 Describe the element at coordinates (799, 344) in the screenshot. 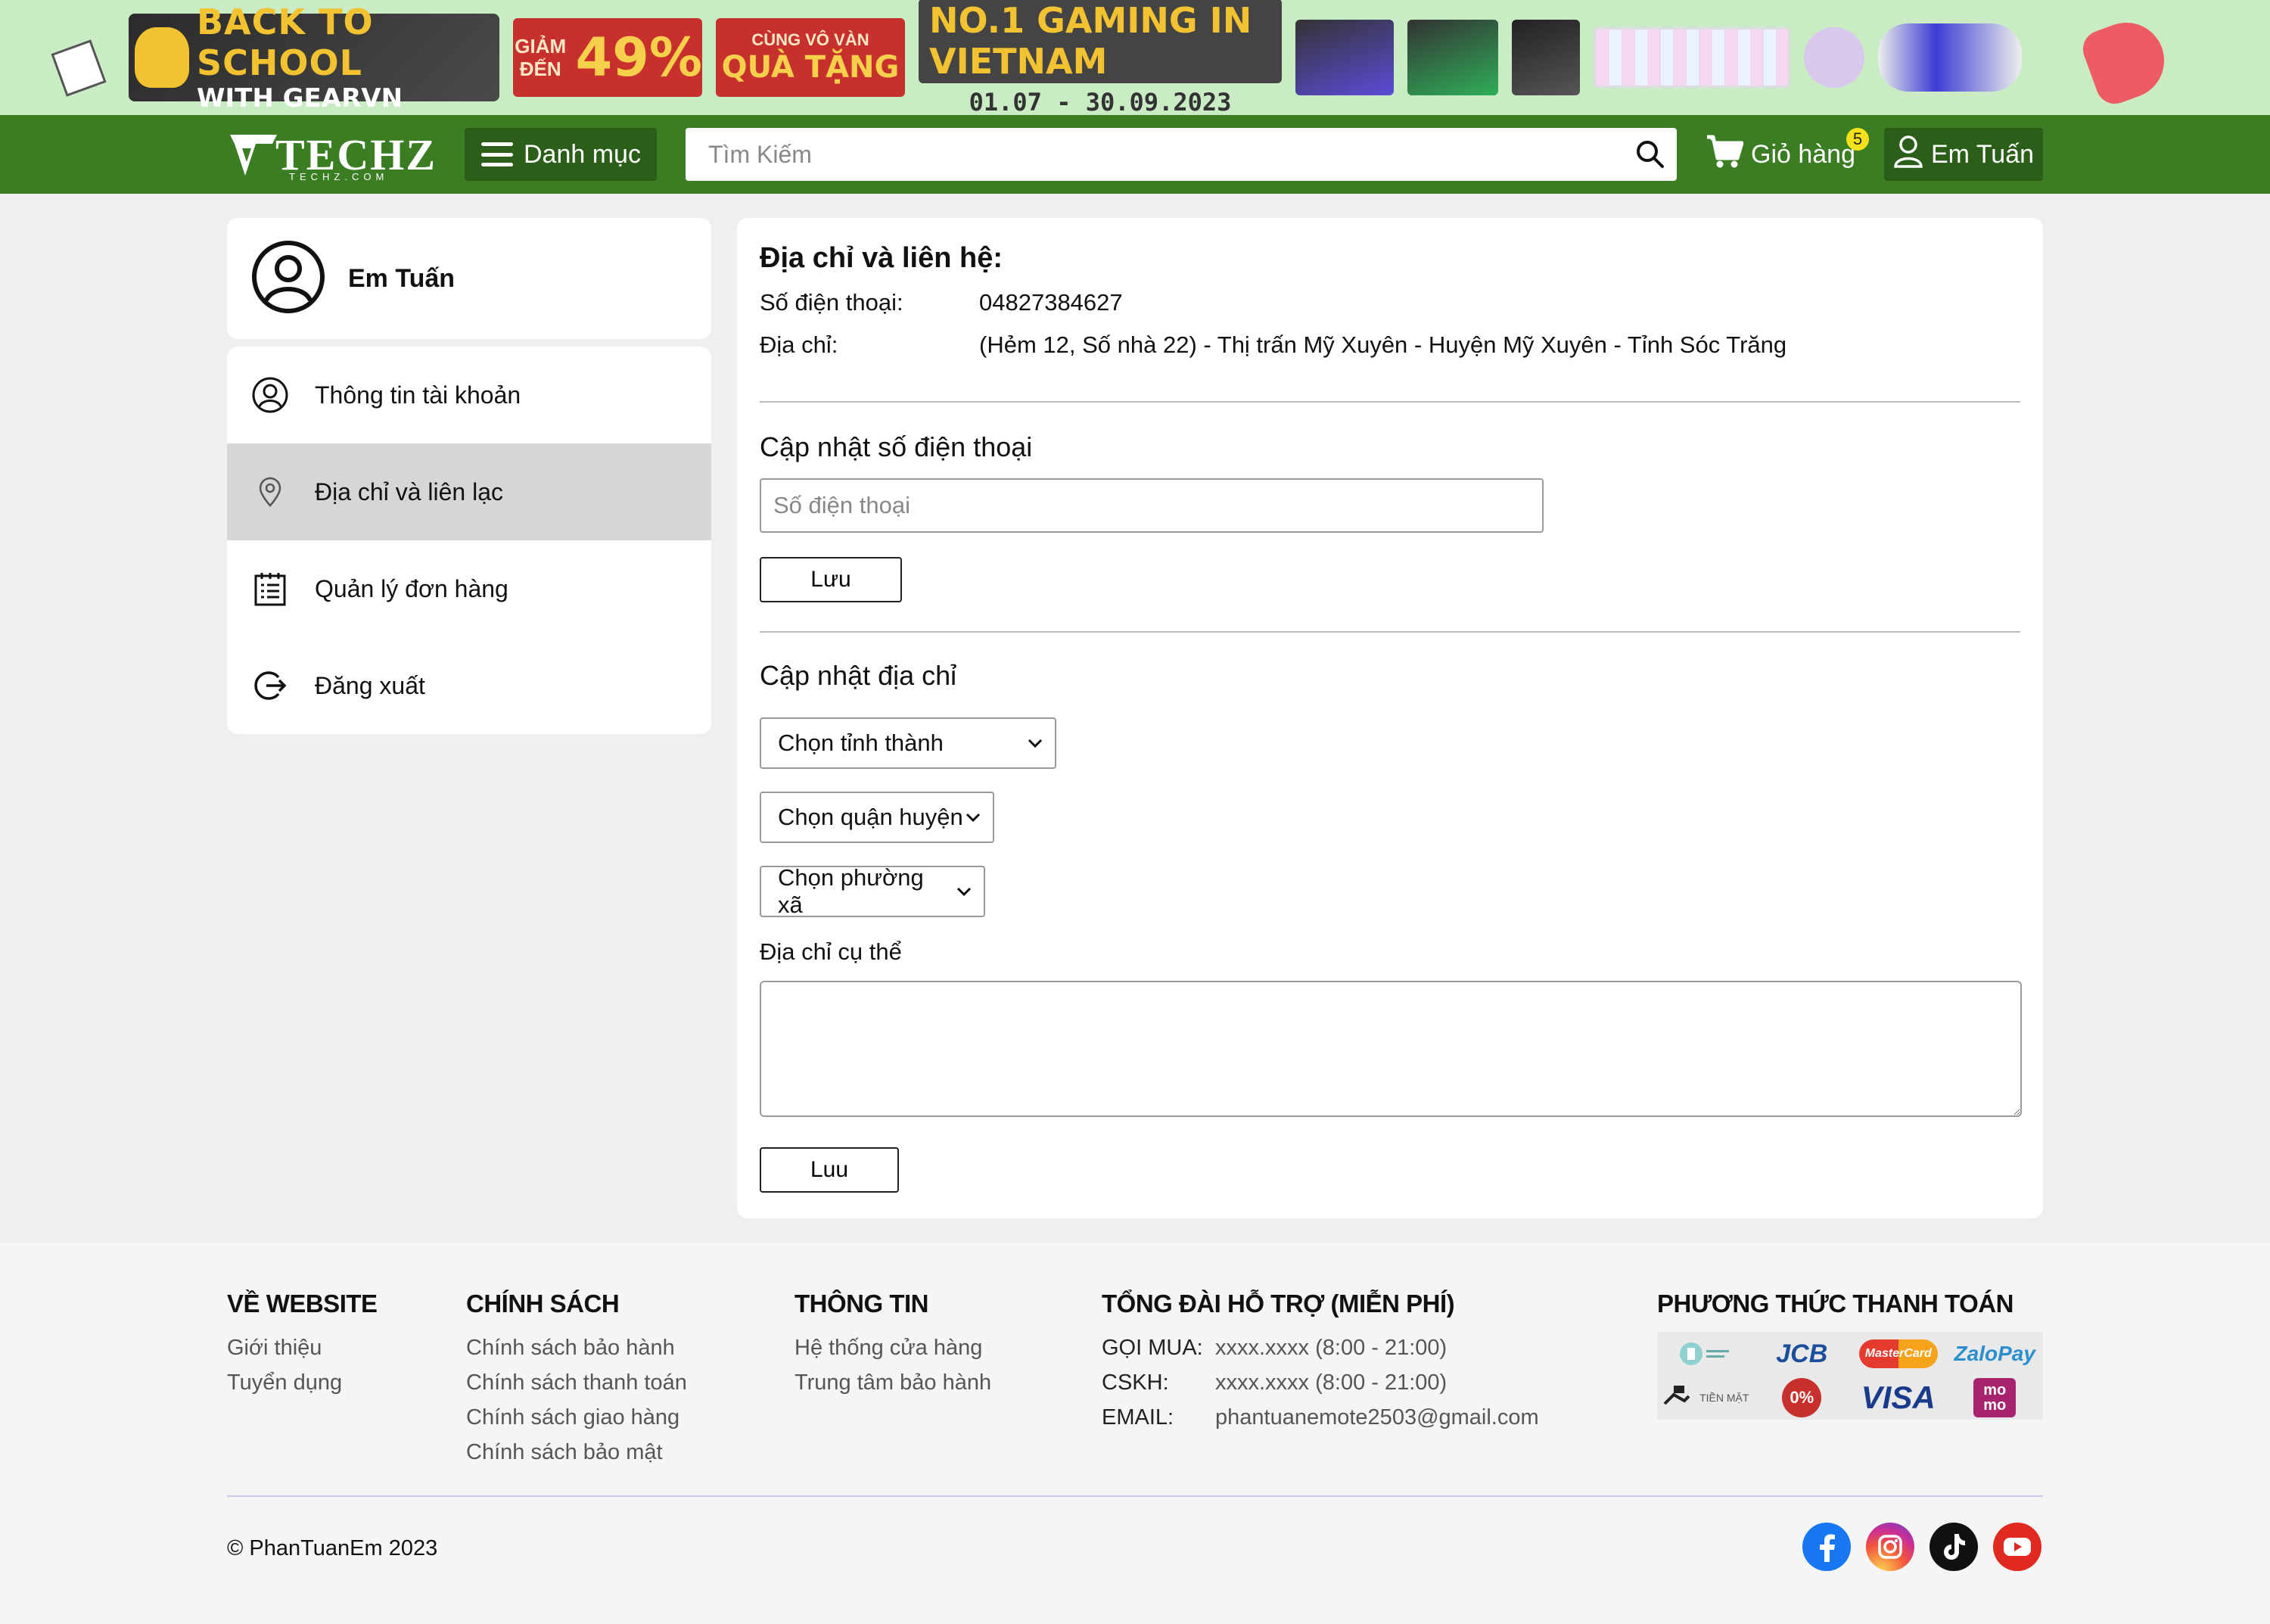

I see `address-key: Địa chỉ:` at that location.